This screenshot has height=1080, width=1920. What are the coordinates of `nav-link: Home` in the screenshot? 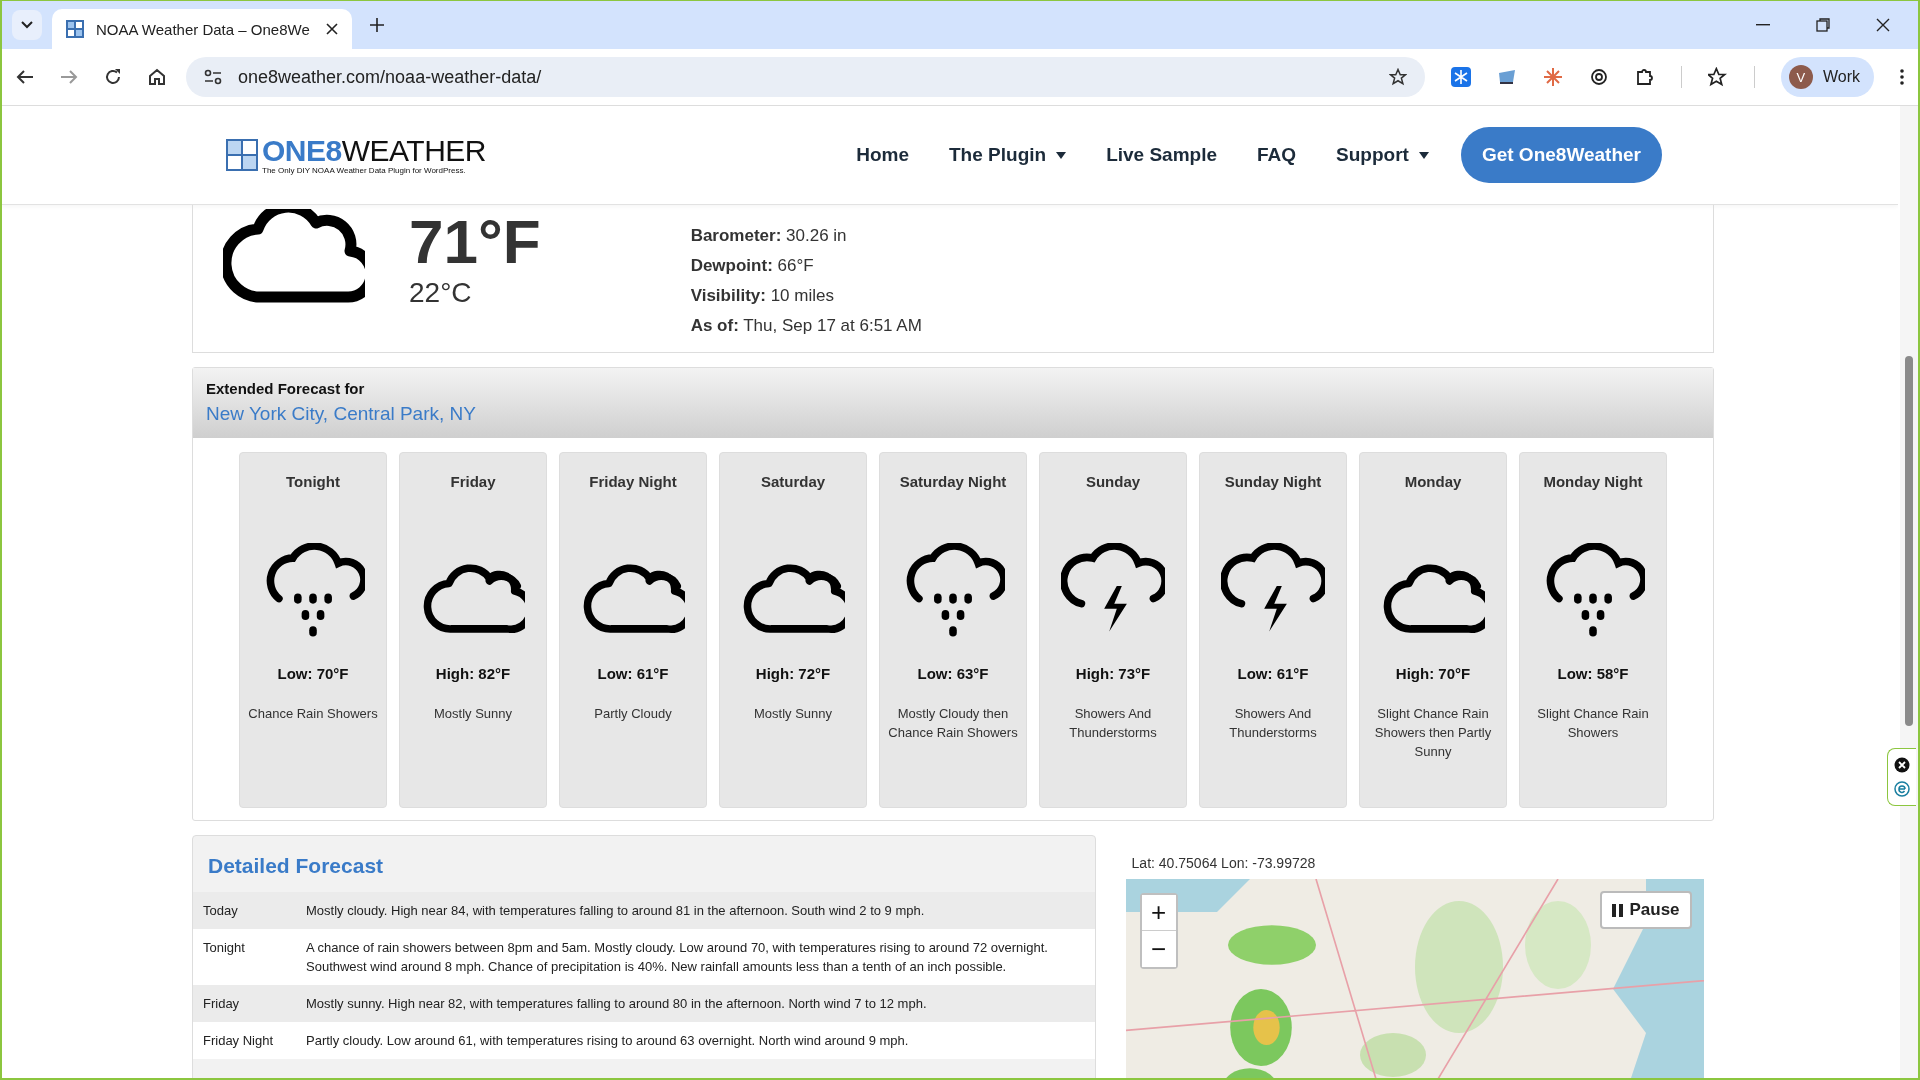 It's located at (882, 155).